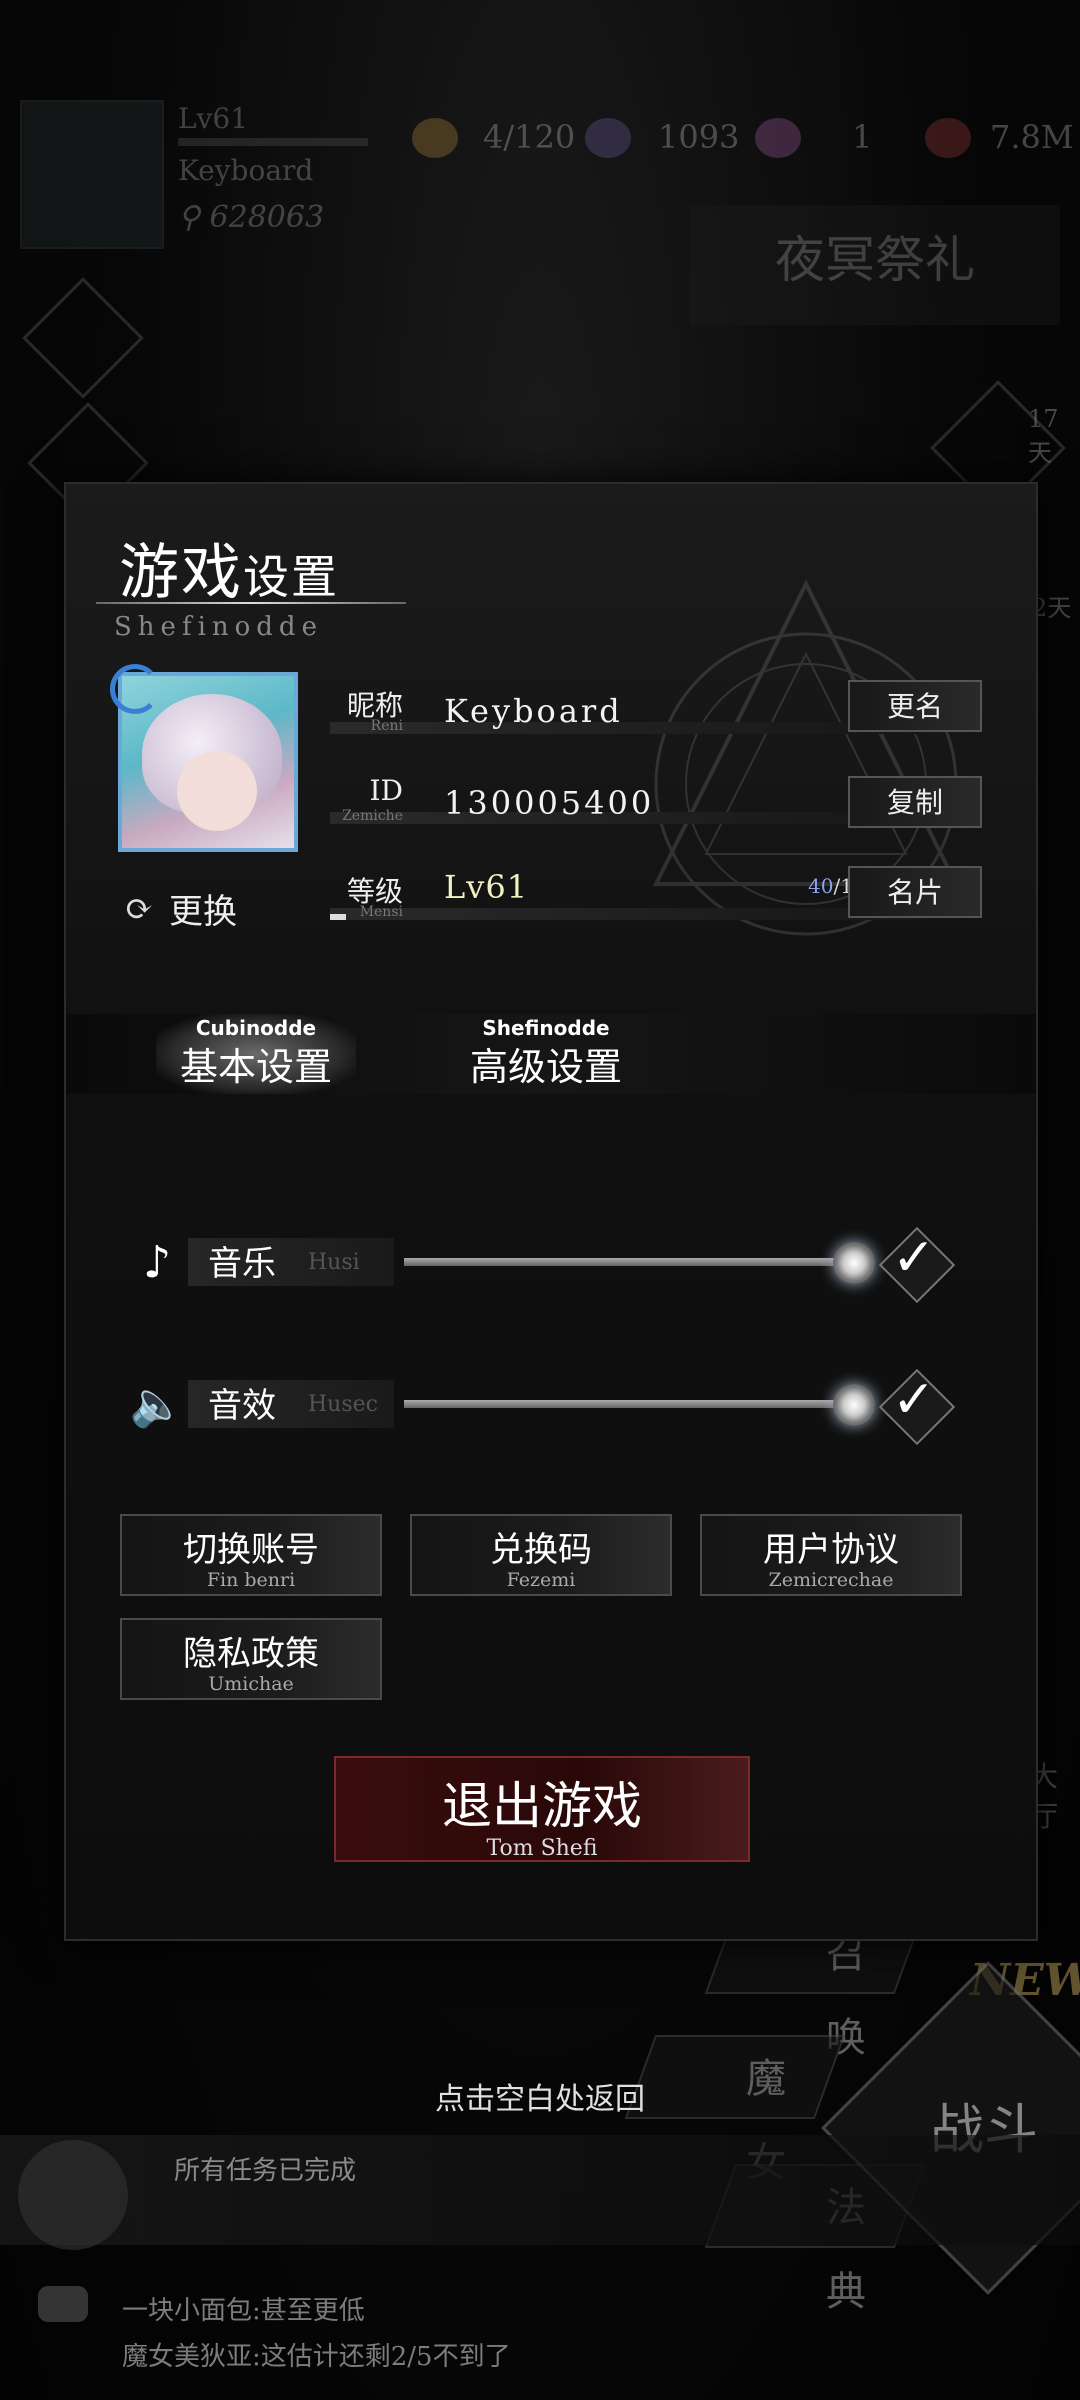  What do you see at coordinates (343, 1404) in the screenshot?
I see `sfx-sub: Husec` at bounding box center [343, 1404].